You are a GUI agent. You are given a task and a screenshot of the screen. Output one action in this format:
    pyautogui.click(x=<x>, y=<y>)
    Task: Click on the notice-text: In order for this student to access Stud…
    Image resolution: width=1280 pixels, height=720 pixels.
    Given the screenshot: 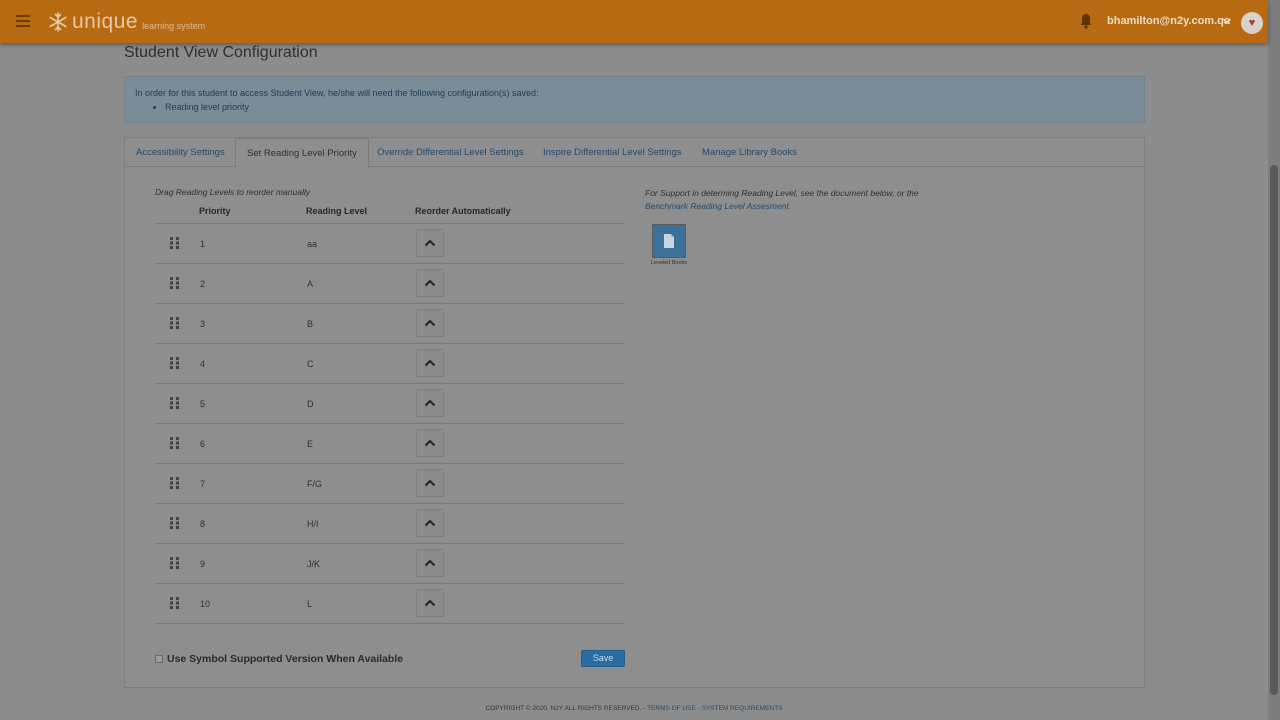 What is the action you would take?
    pyautogui.click(x=337, y=93)
    